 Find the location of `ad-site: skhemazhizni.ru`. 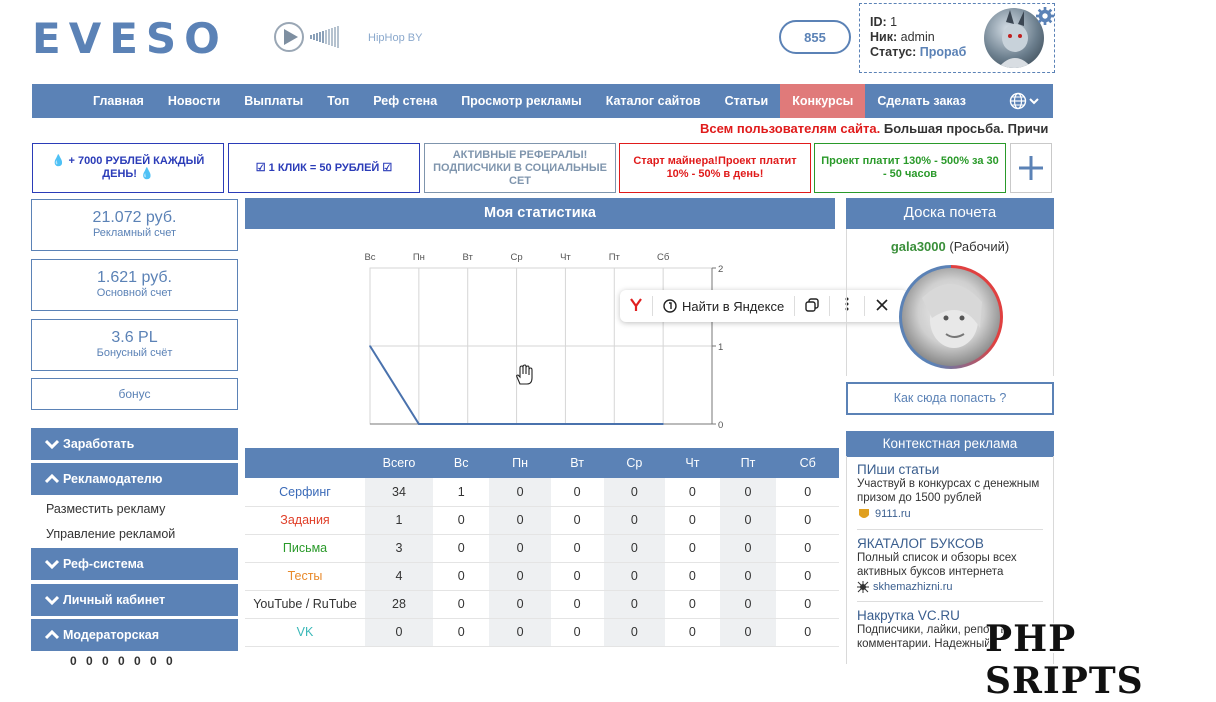

ad-site: skhemazhizni.ru is located at coordinates (950, 587).